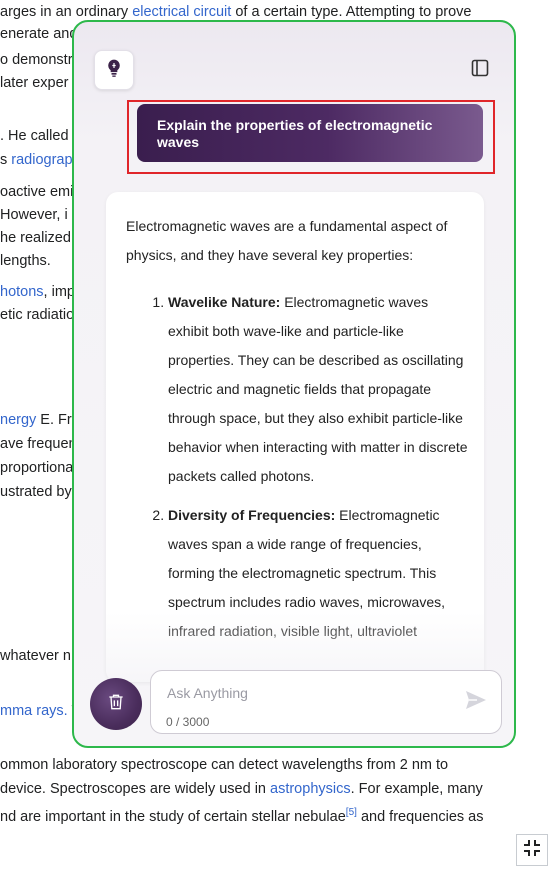  I want to click on article-text: o demonstra, so click(40, 60).